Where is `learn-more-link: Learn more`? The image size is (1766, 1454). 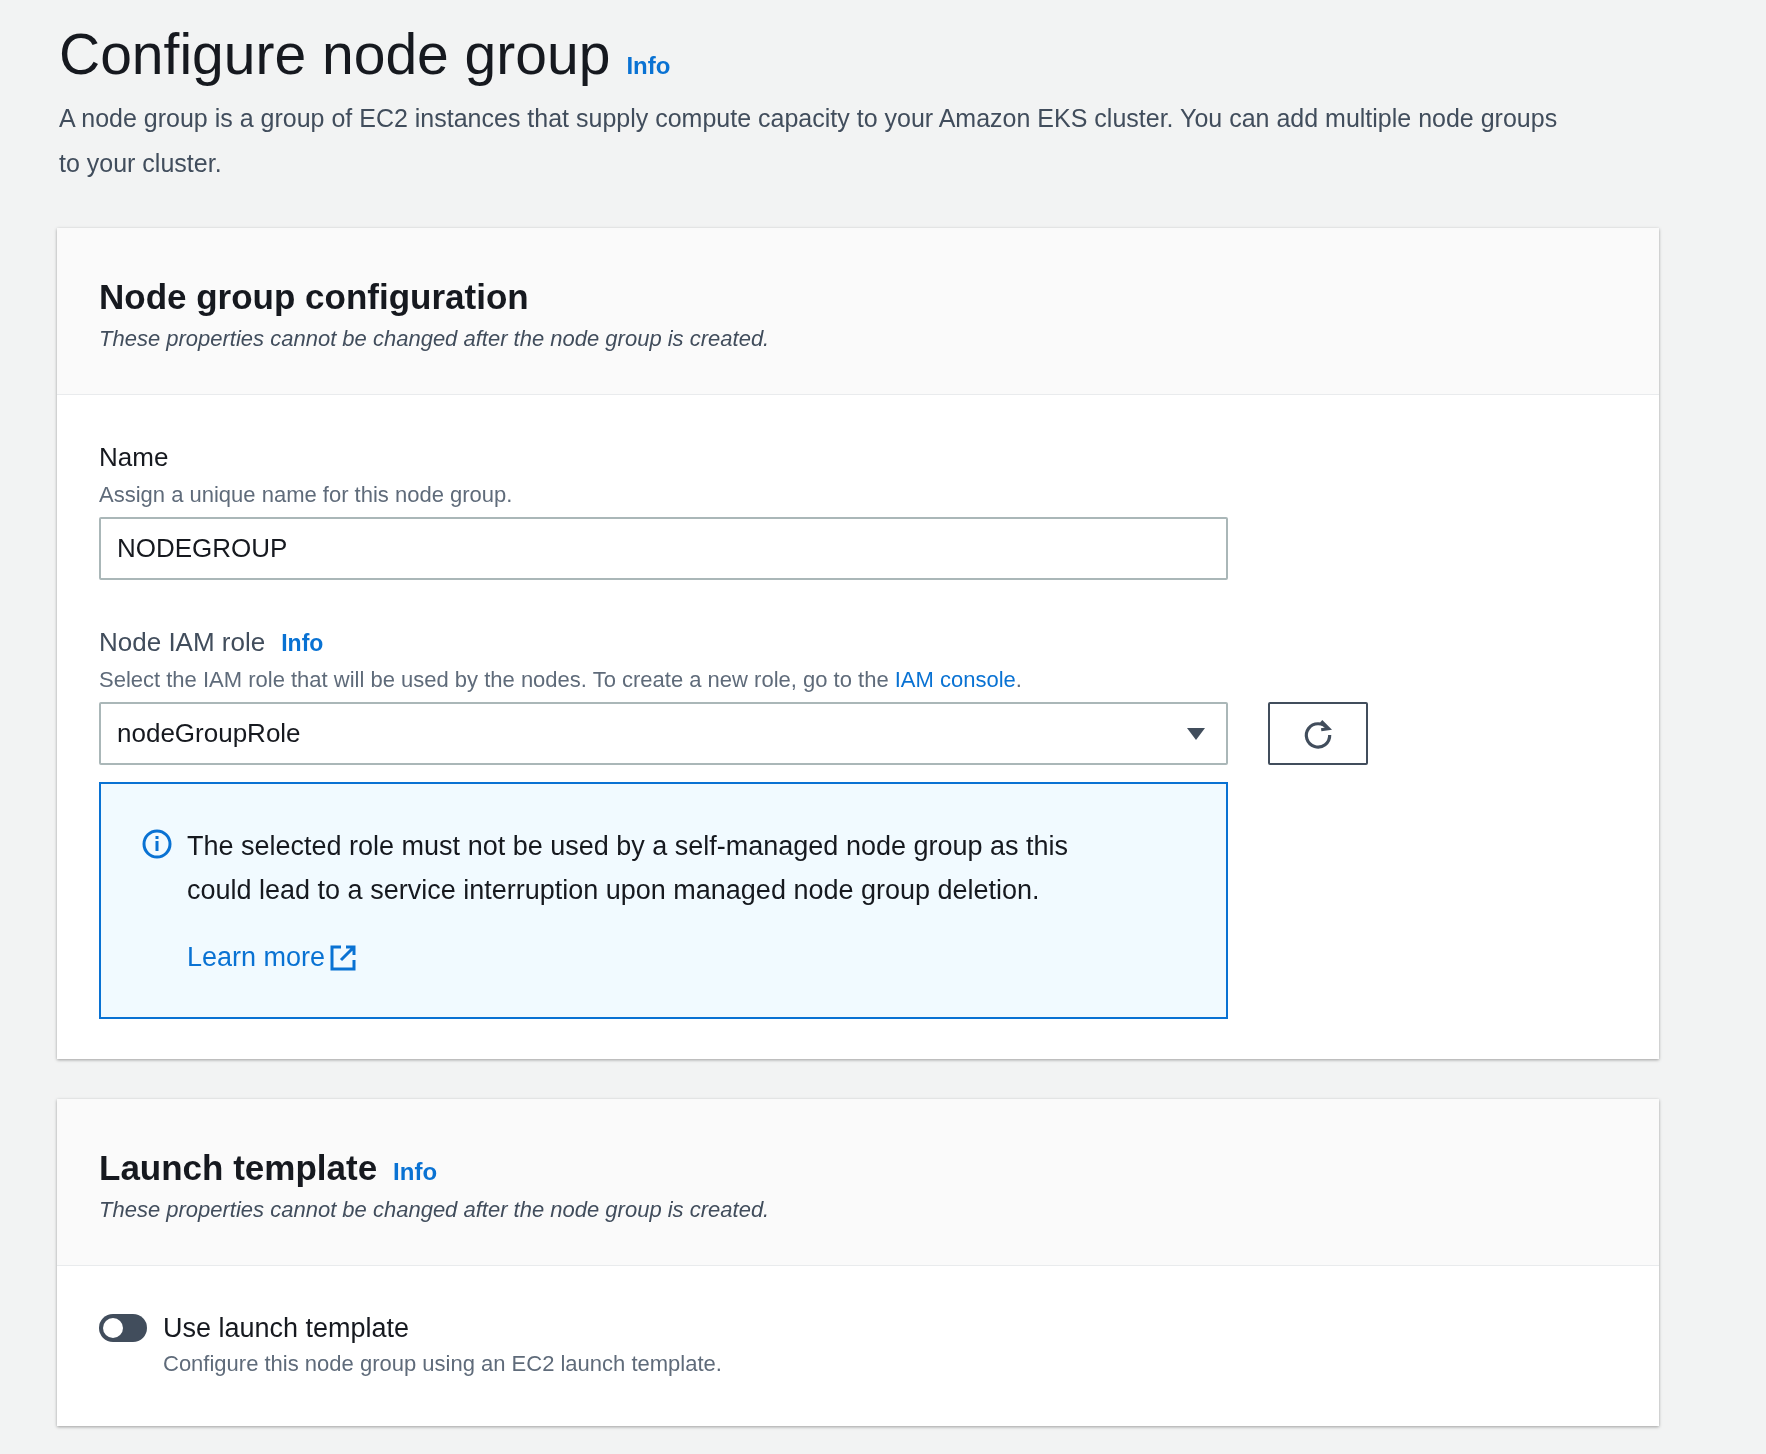 learn-more-link: Learn more is located at coordinates (272, 957).